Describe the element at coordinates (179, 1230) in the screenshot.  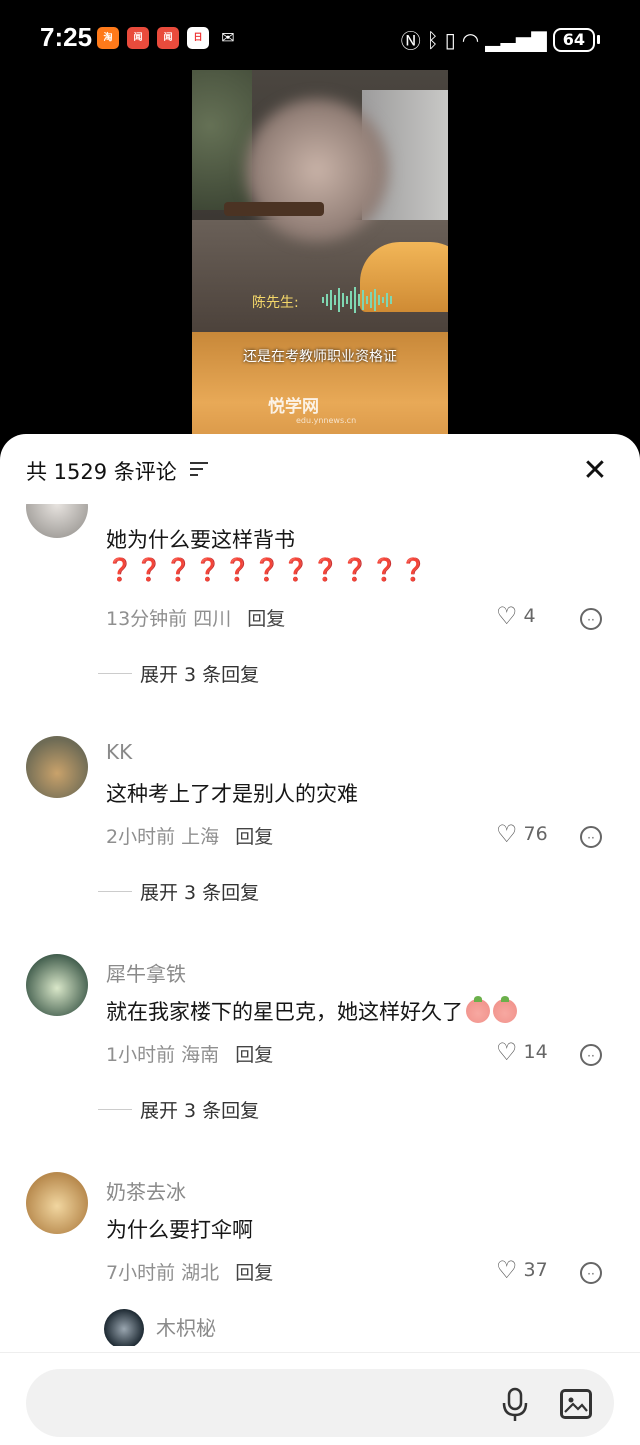
I see `comment-text: 为什么要打伞啊` at that location.